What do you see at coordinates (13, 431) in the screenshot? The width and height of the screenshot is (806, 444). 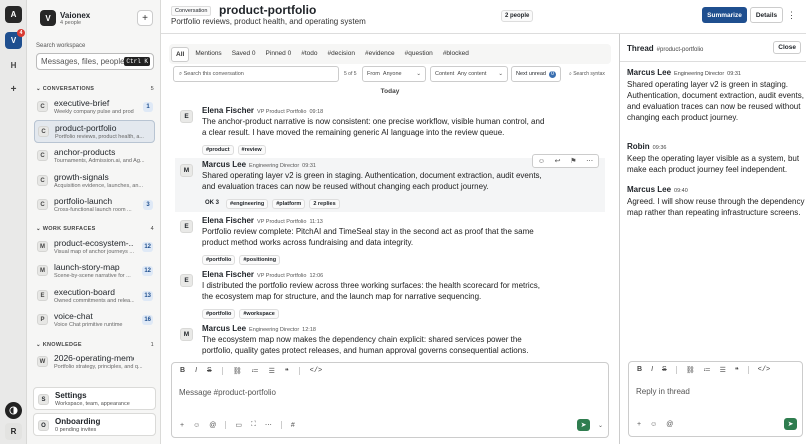 I see `user-avatar: R` at bounding box center [13, 431].